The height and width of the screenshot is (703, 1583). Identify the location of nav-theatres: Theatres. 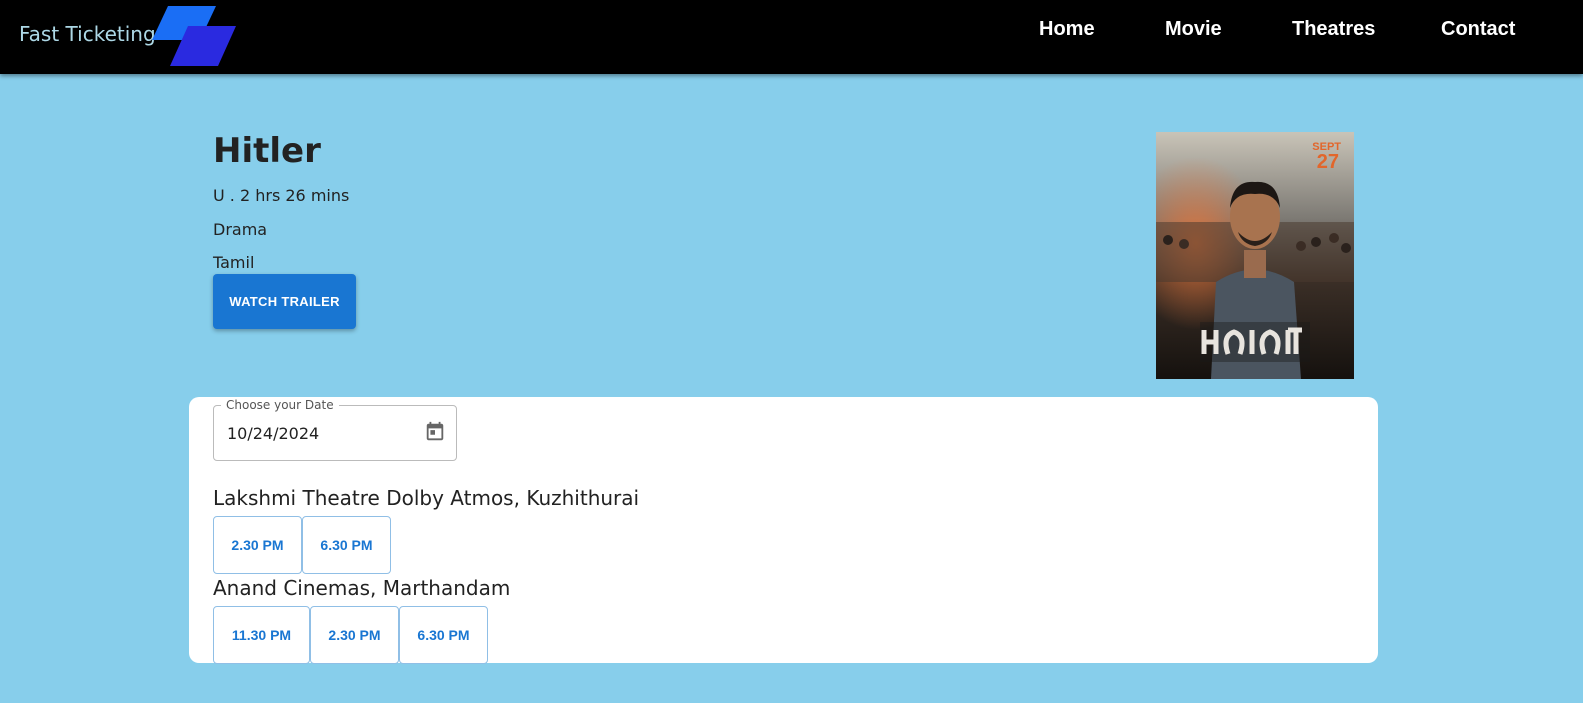
(1333, 29).